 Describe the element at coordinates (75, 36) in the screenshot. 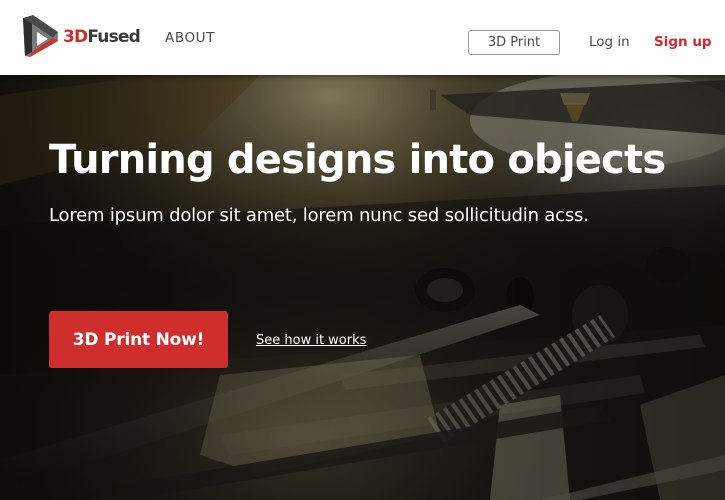

I see `brand-name-prefix: 3D` at that location.